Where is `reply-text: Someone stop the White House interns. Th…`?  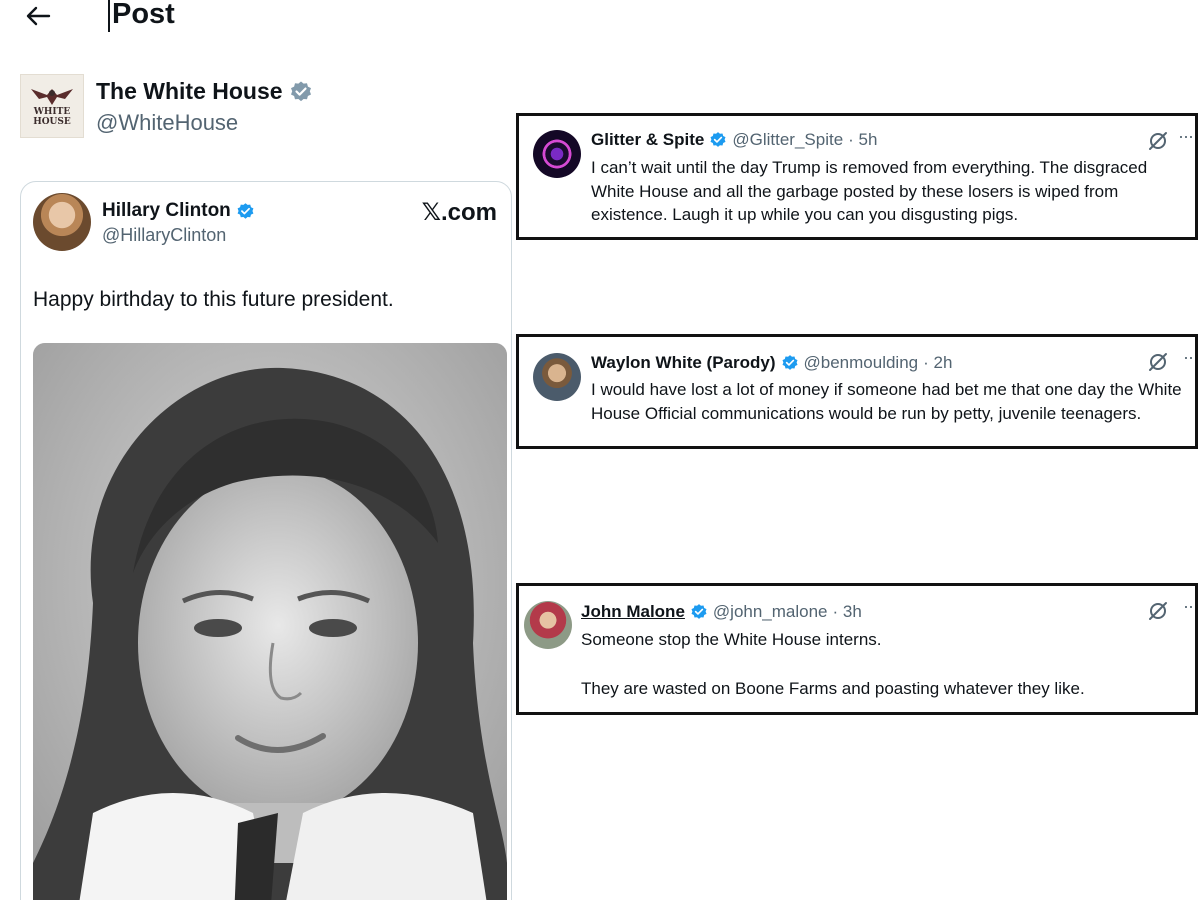
reply-text: Someone stop the White House interns. Th… is located at coordinates (882, 664).